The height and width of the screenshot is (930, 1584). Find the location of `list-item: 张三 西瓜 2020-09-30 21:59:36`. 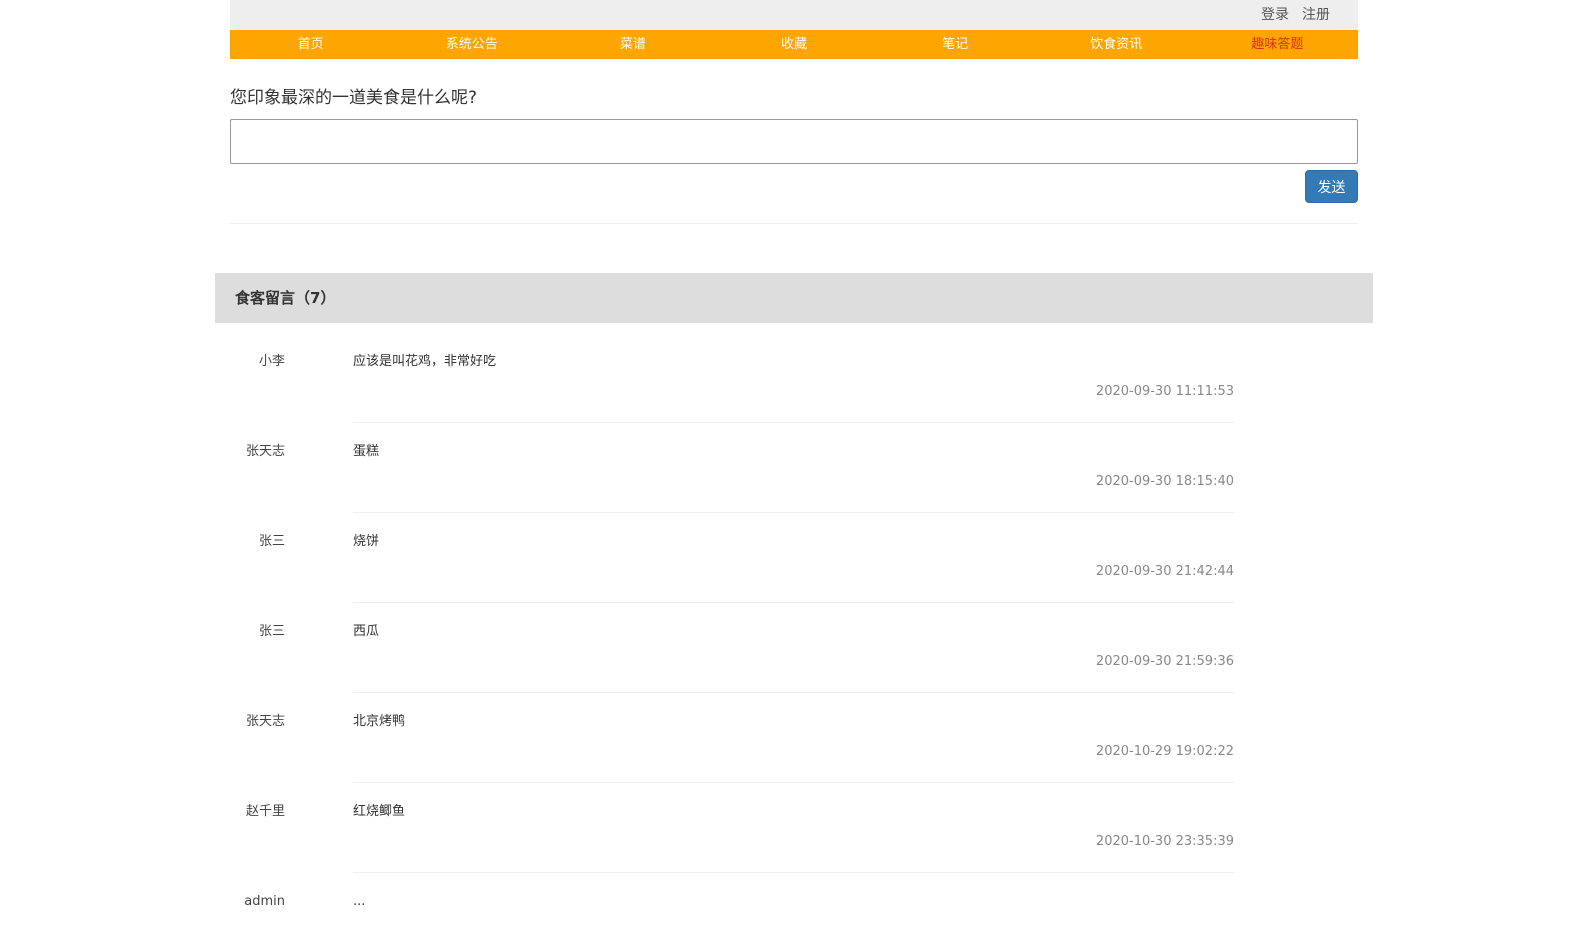

list-item: 张三 西瓜 2020-09-30 21:59:36 is located at coordinates (794, 643).